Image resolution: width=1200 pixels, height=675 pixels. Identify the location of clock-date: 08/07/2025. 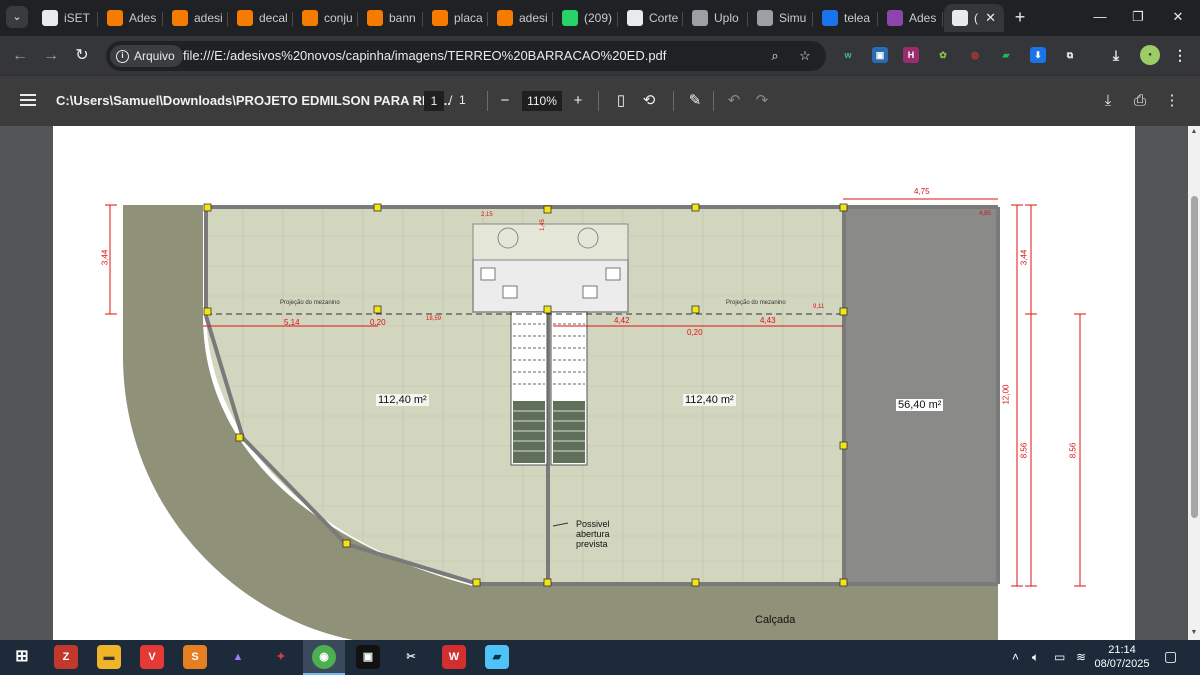
(1122, 664).